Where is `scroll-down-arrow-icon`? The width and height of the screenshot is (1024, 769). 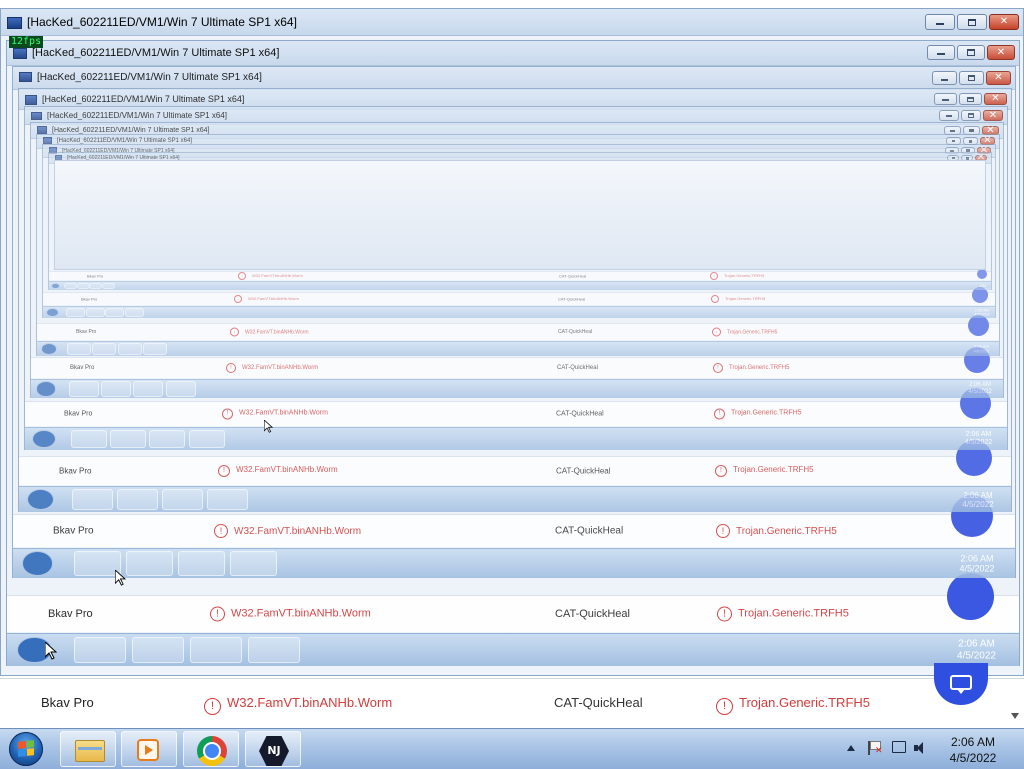
scroll-down-arrow-icon is located at coordinates (1015, 716).